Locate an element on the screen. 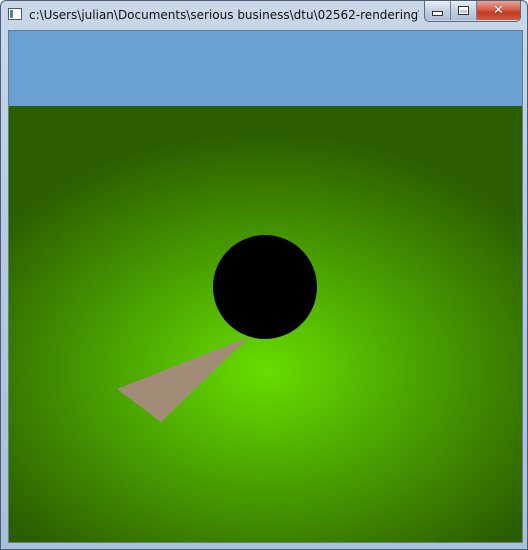 The image size is (528, 550). window-controls: ✕ is located at coordinates (472, 11).